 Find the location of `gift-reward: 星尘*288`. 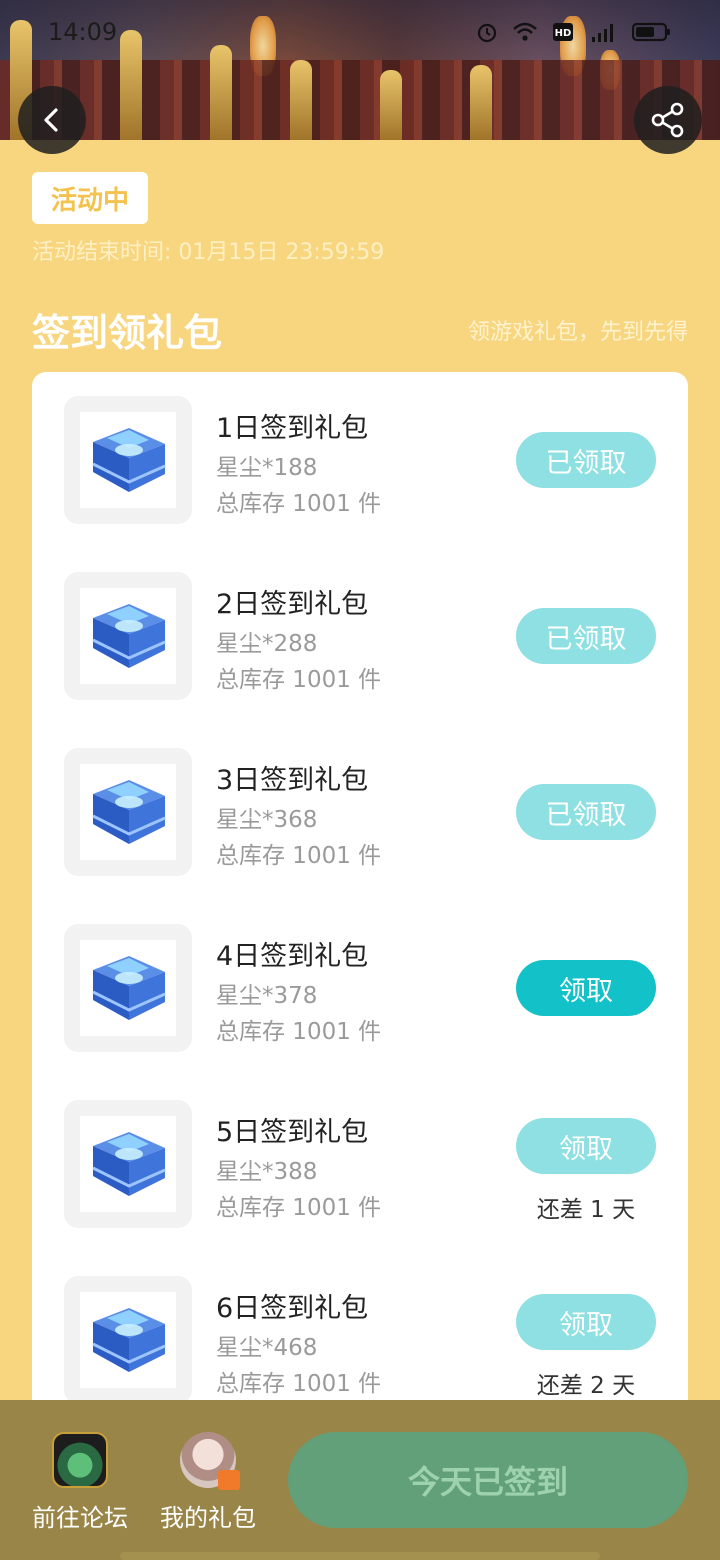

gift-reward: 星尘*288 is located at coordinates (267, 644).